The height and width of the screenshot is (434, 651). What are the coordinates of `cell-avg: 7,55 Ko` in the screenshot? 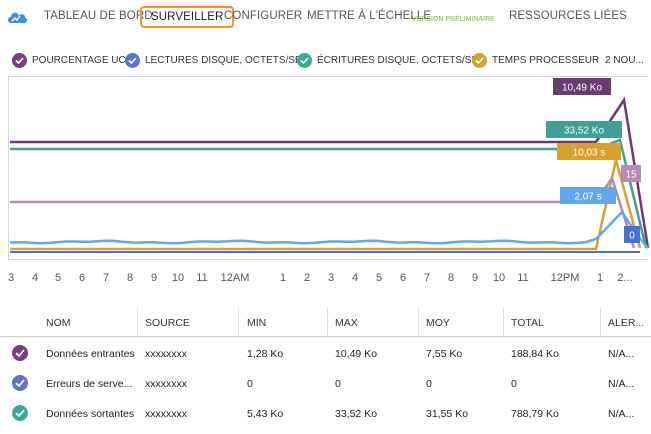 It's located at (444, 354).